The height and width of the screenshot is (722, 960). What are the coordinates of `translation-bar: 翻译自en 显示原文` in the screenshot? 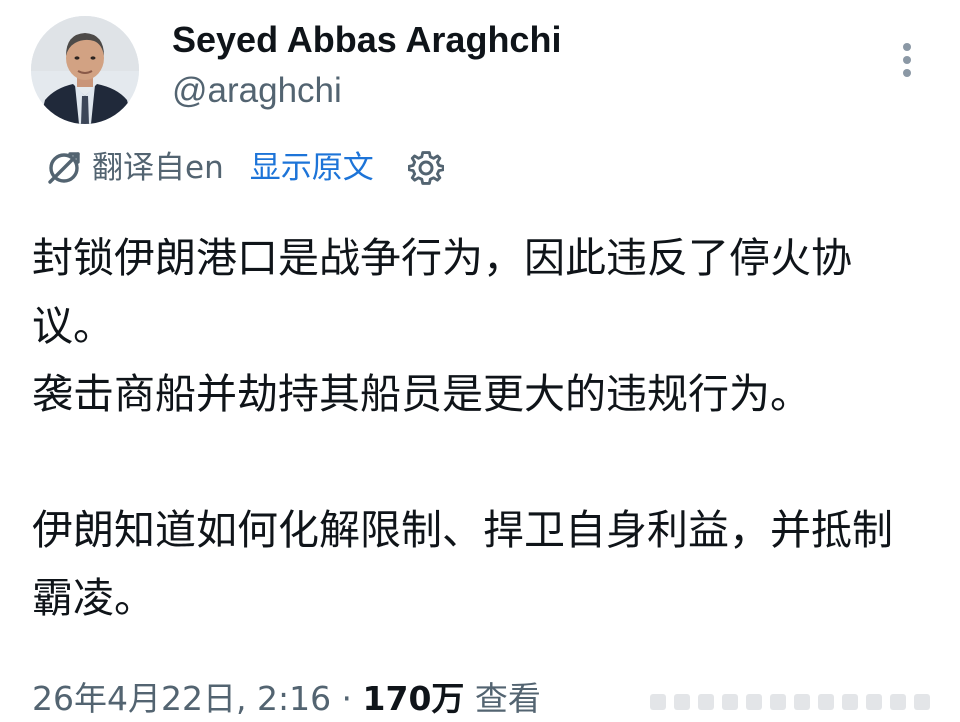 It's located at (244, 168).